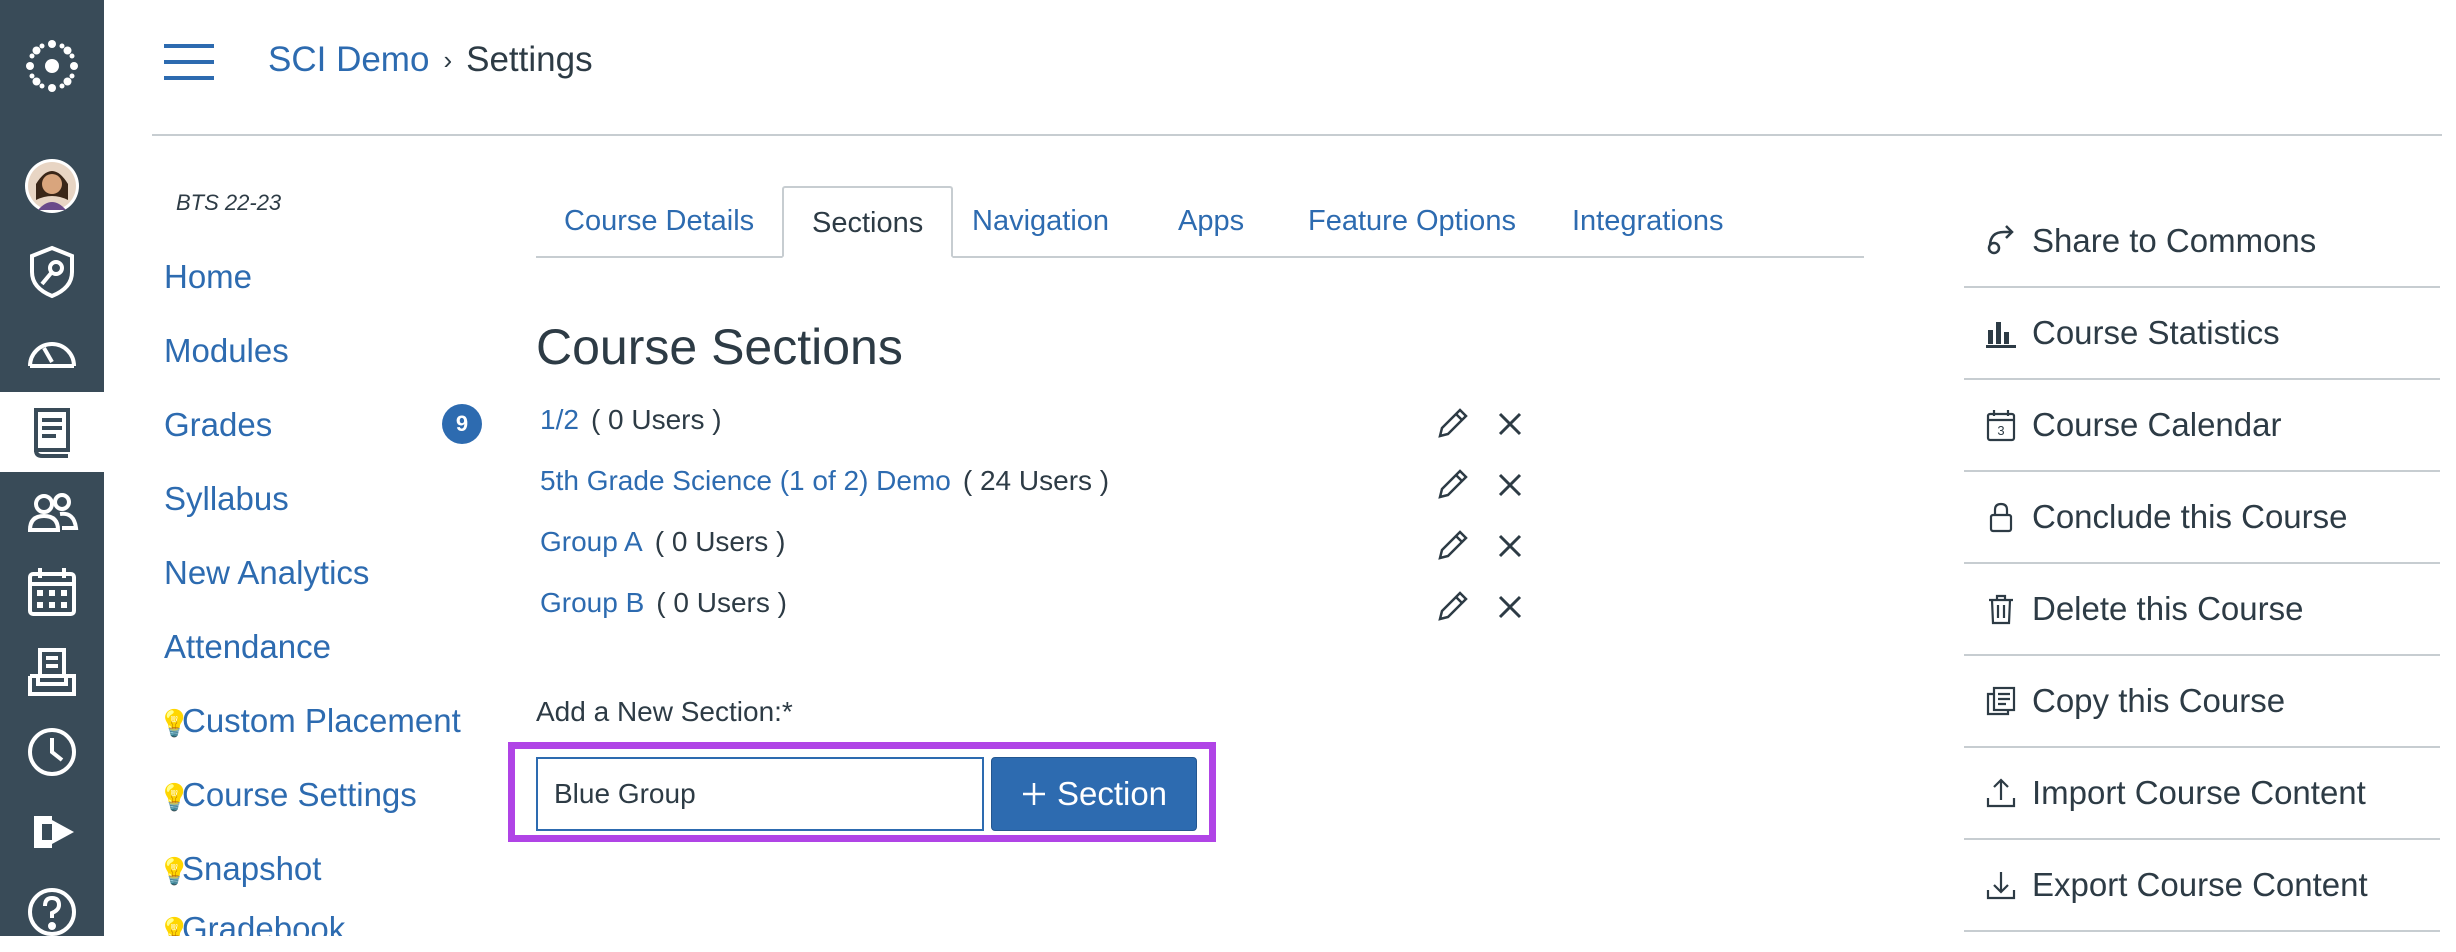  I want to click on trash-icon, so click(2001, 609).